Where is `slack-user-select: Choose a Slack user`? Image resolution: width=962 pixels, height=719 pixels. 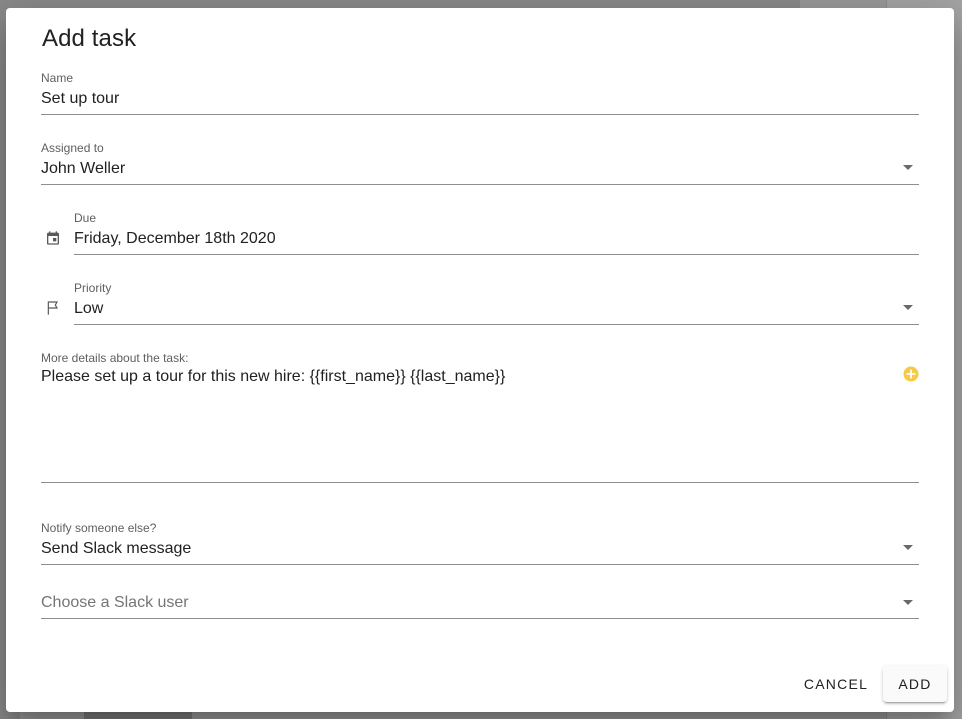
slack-user-select: Choose a Slack user is located at coordinates (480, 605).